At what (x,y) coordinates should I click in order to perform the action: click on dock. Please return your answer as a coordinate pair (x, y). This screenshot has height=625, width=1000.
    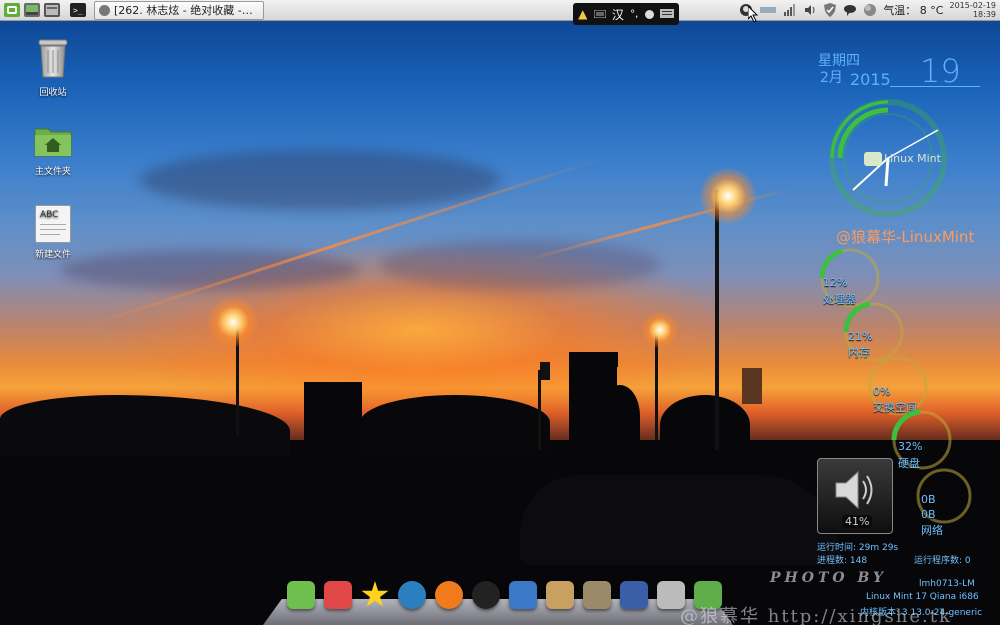
    Looking at the image, I should click on (498, 601).